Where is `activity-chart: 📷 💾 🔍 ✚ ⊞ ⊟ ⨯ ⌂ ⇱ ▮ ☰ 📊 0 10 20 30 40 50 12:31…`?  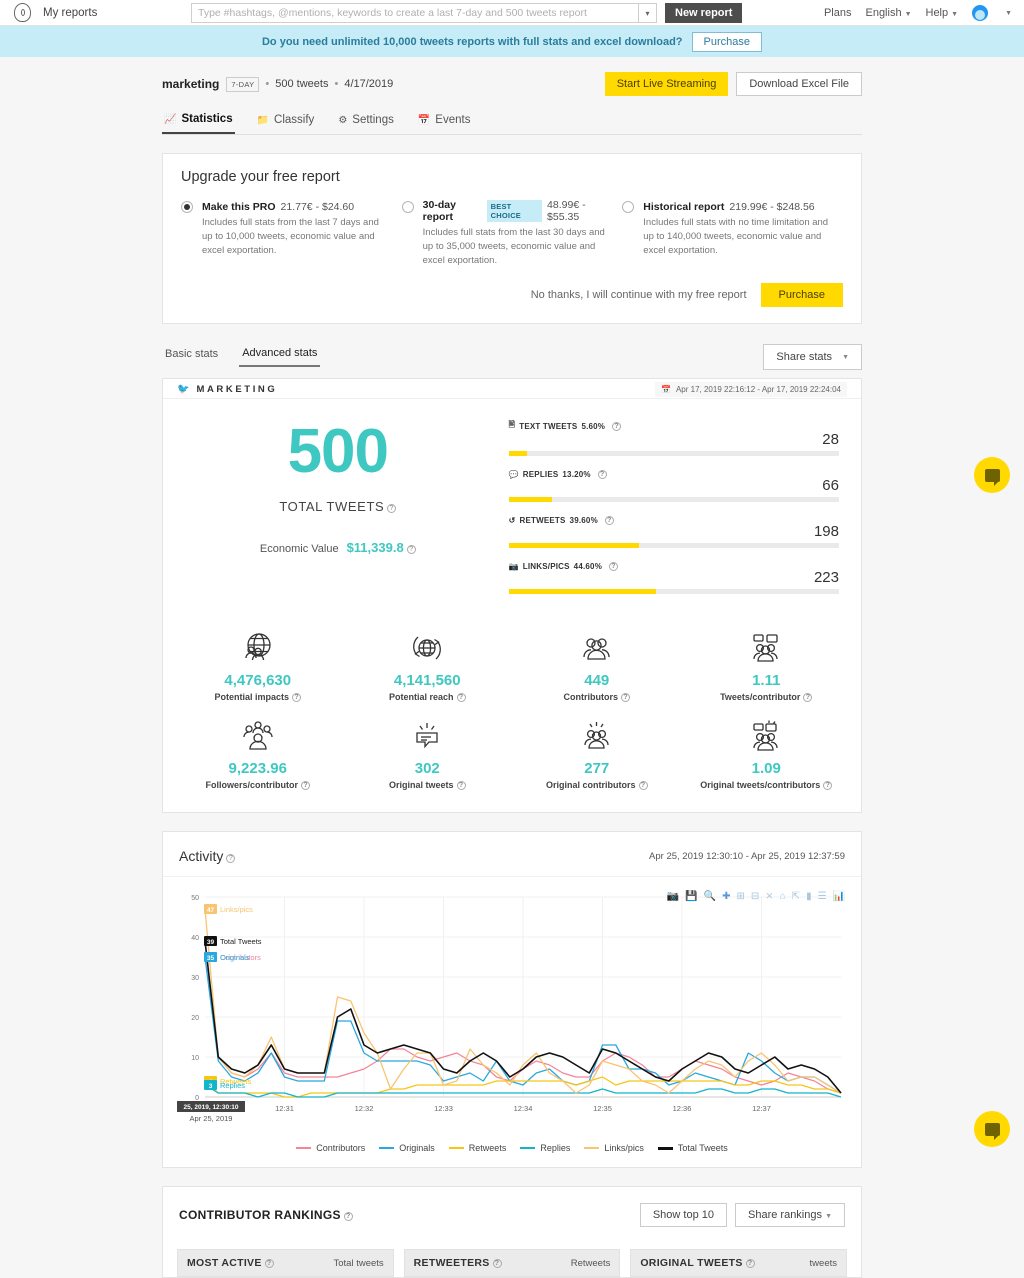 activity-chart: 📷 💾 🔍 ✚ ⊞ ⊟ ⨯ ⌂ ⇱ ▮ ☰ 📊 0 10 20 30 40 50 12:31… is located at coordinates (512, 1008).